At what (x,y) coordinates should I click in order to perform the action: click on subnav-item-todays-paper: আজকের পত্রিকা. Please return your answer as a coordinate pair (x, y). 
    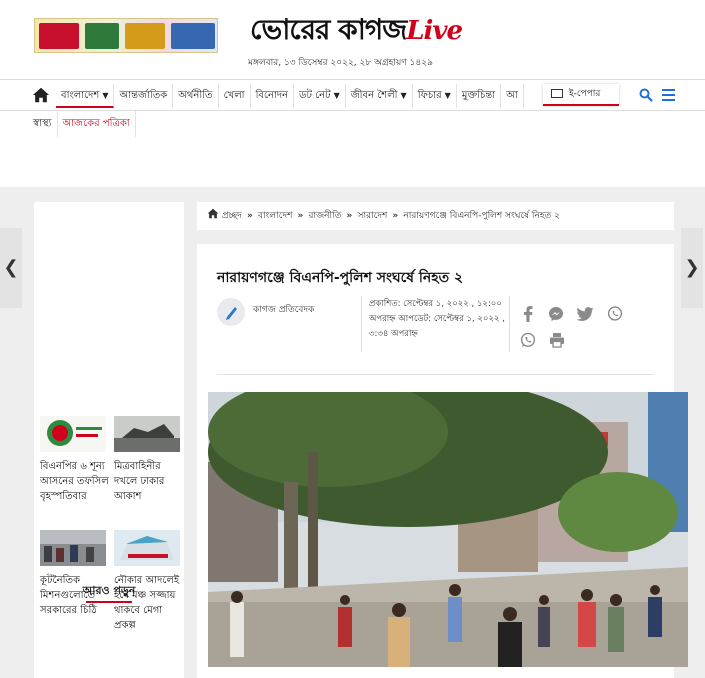
    Looking at the image, I should click on (97, 124).